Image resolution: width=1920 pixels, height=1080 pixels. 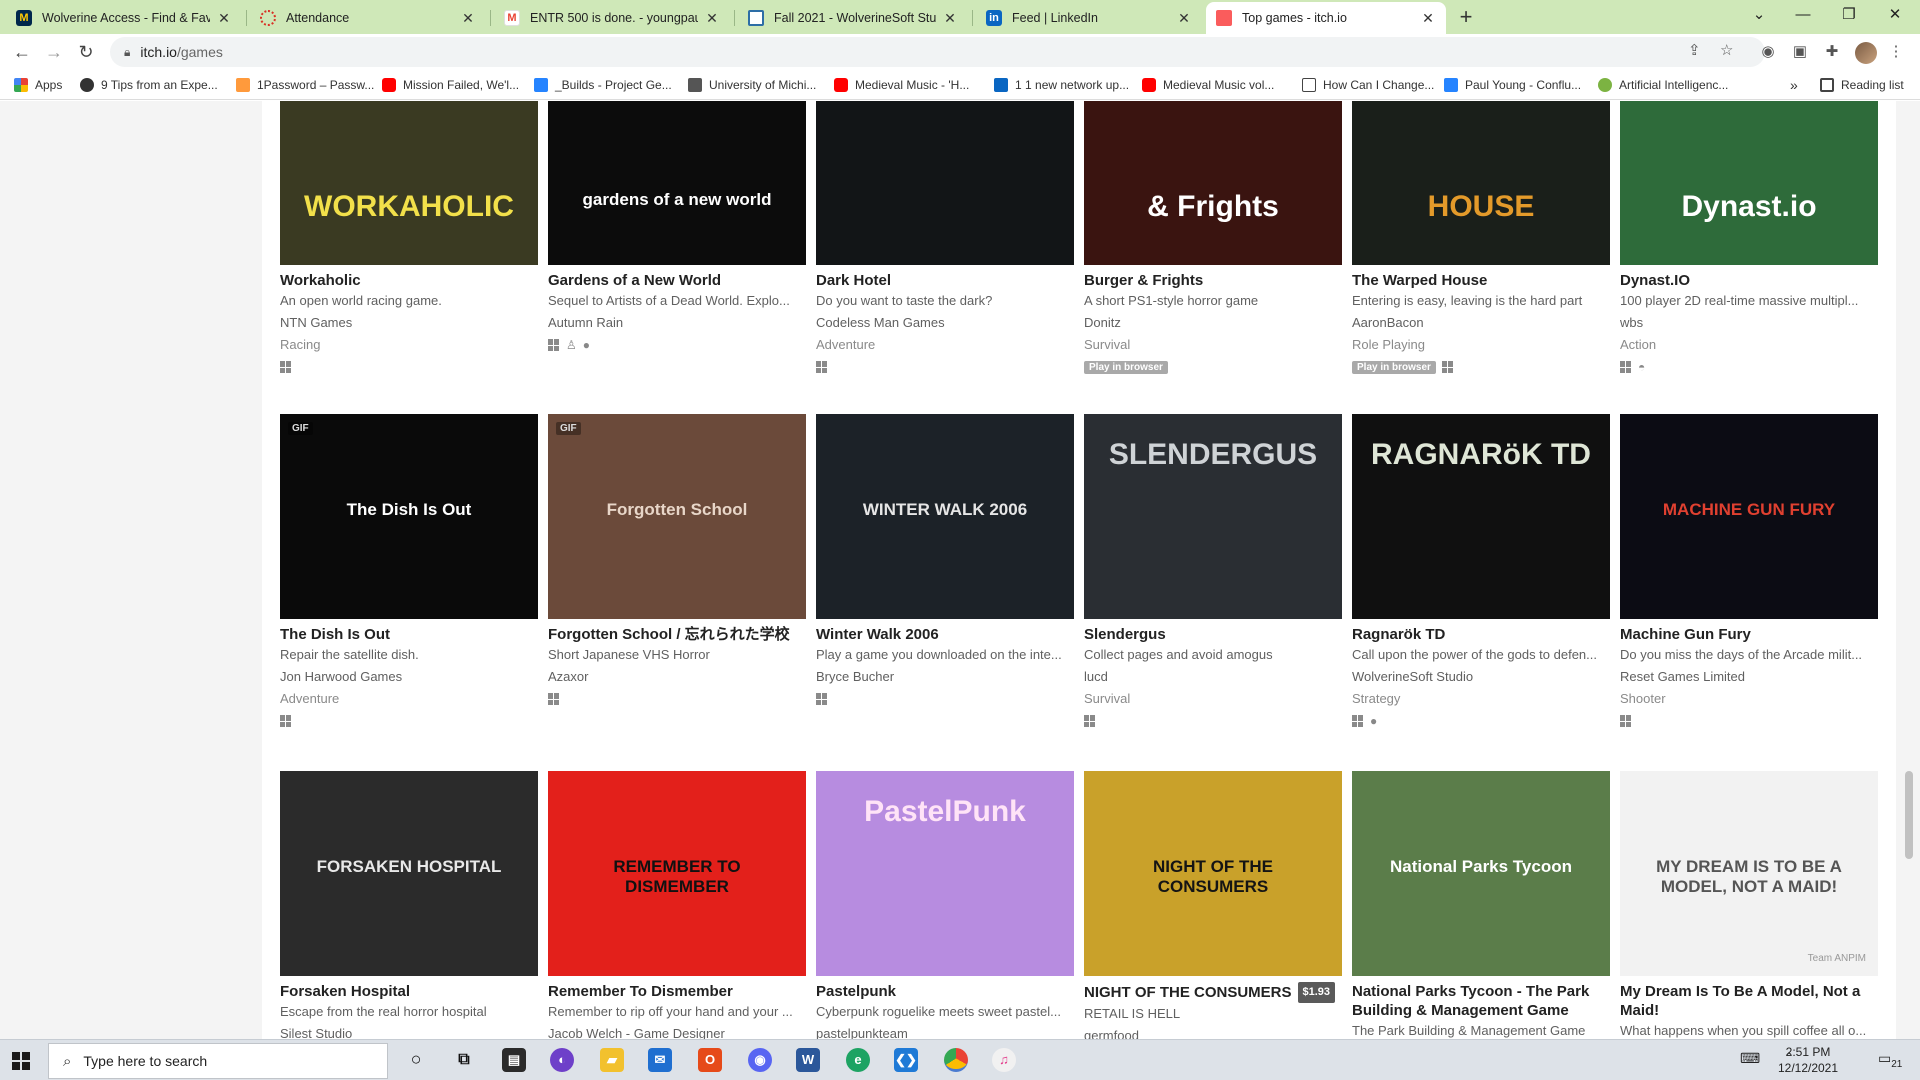 What do you see at coordinates (562, 1060) in the screenshot?
I see `github-desktop-icon: ◐` at bounding box center [562, 1060].